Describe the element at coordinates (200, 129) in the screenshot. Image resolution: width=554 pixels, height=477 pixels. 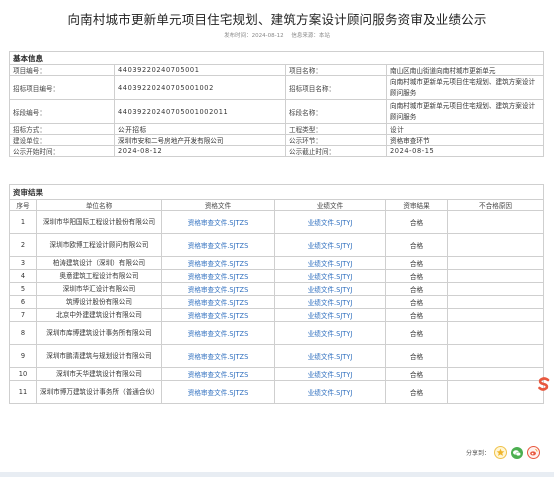
I see `tender-method-value: 公开招标` at that location.